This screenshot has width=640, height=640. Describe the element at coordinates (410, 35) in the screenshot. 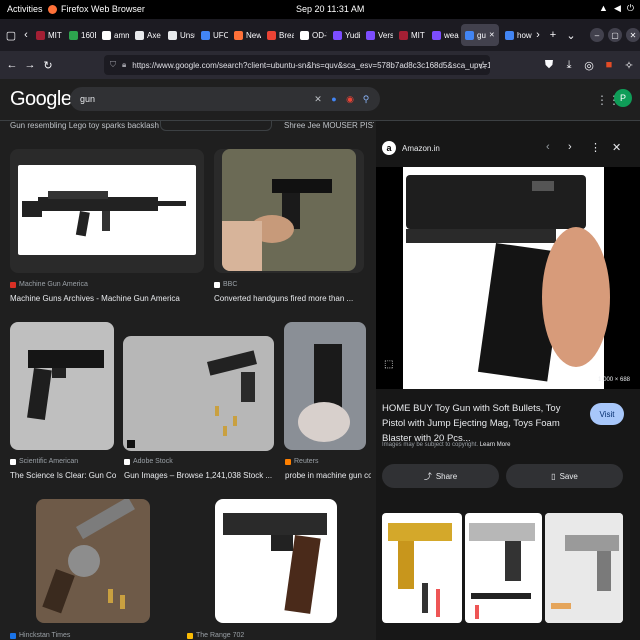

I see `tab-11: MIT` at that location.